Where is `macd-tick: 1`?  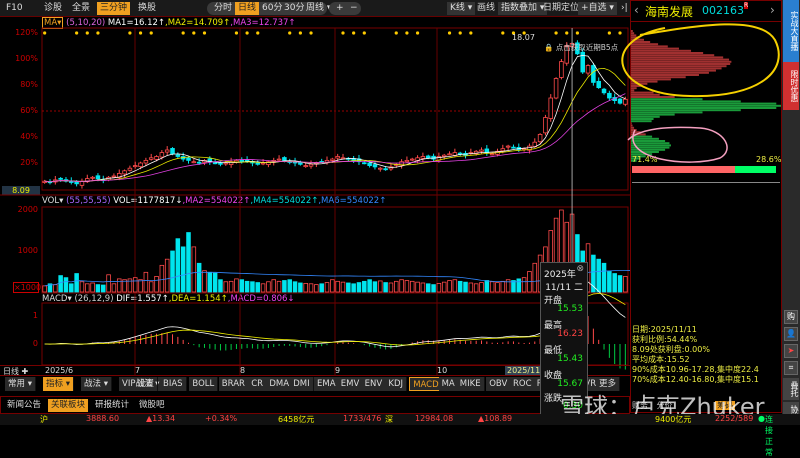
macd-tick: 1 is located at coordinates (35, 315).